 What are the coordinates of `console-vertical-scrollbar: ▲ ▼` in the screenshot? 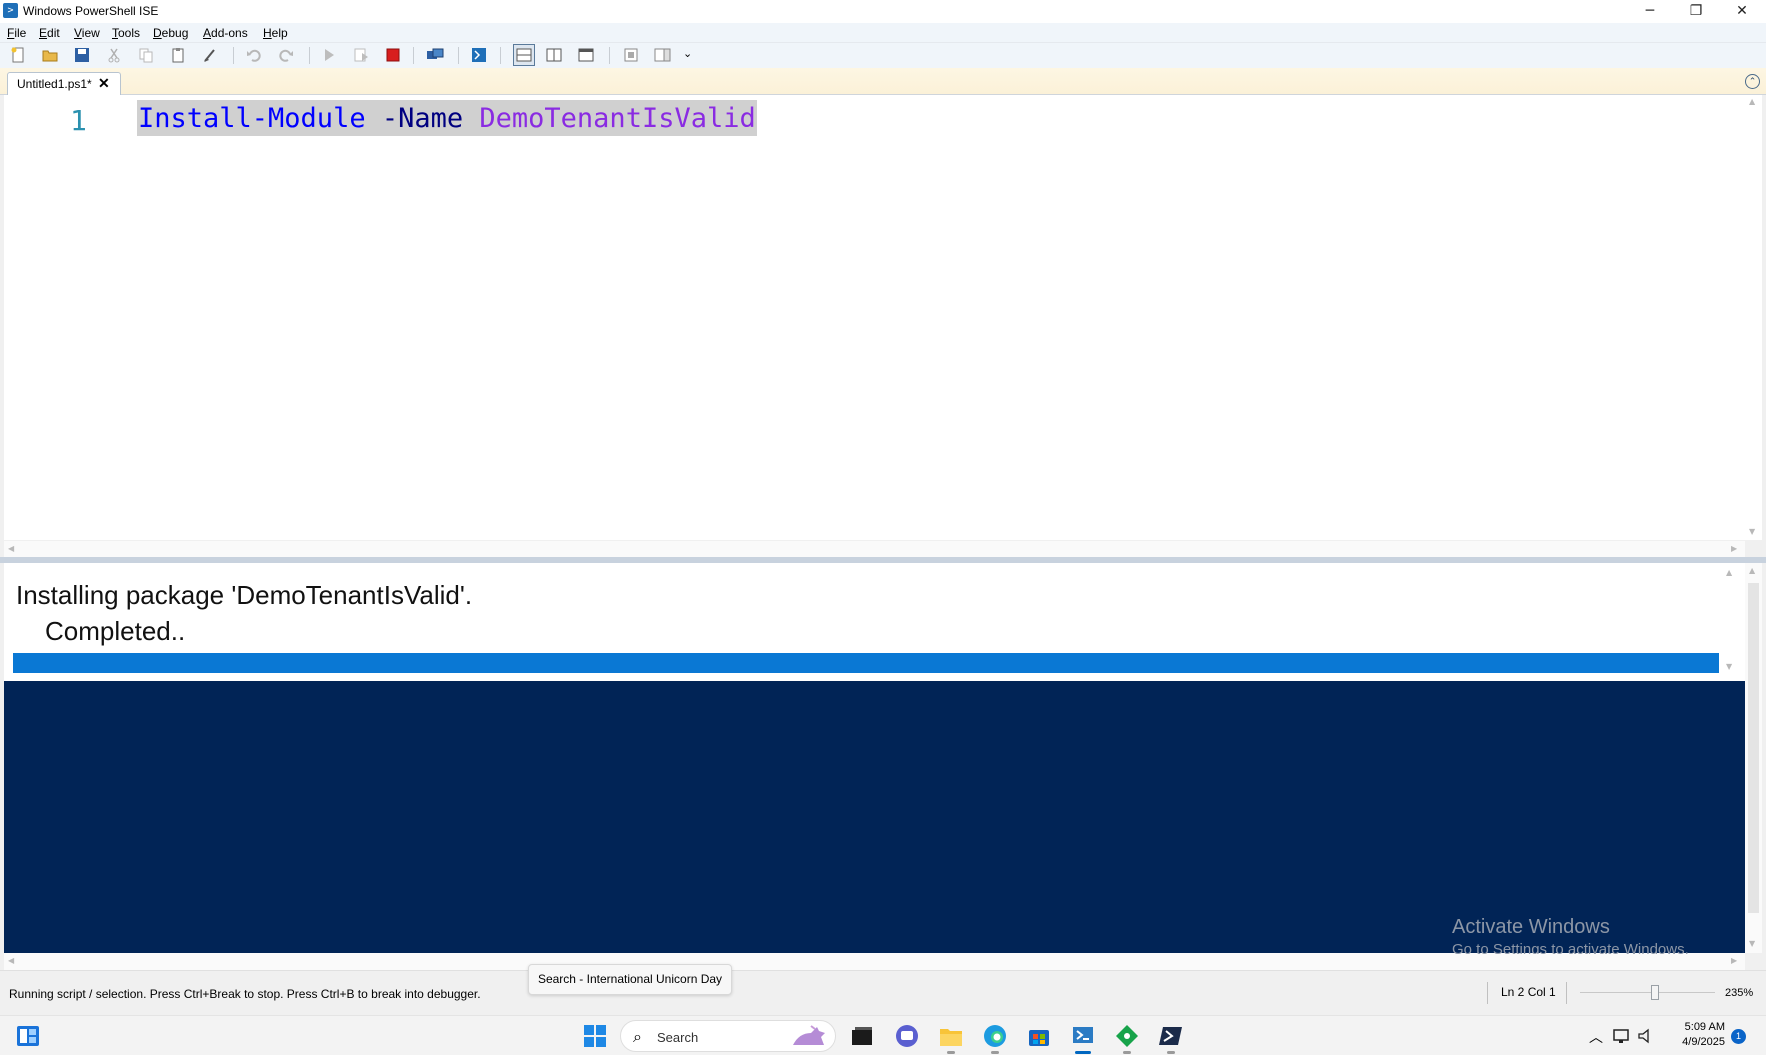 It's located at (1753, 758).